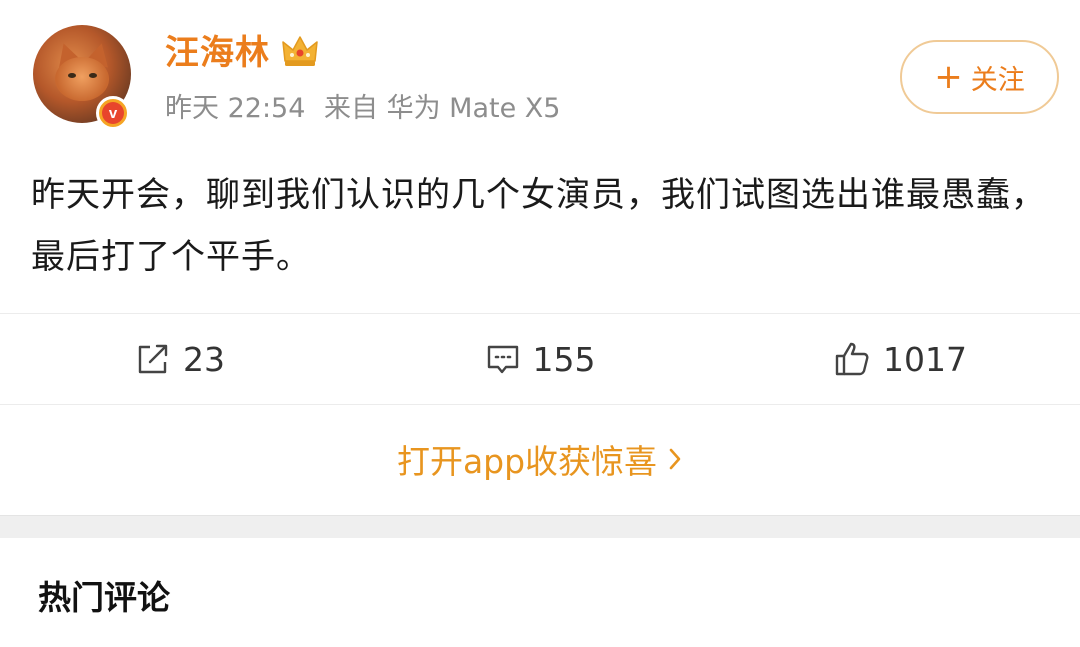 This screenshot has width=1080, height=647. I want to click on post-time: 昨天 22:54, so click(235, 108).